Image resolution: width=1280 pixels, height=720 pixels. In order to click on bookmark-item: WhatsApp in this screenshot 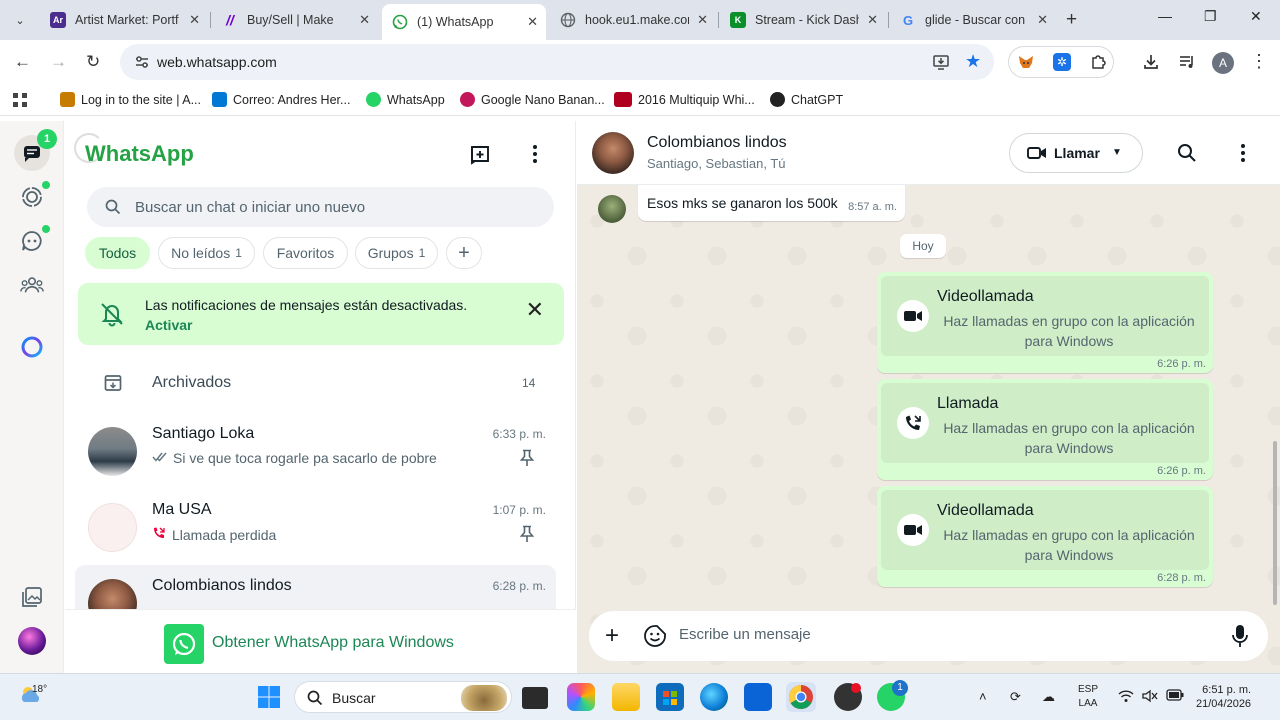, I will do `click(405, 99)`.